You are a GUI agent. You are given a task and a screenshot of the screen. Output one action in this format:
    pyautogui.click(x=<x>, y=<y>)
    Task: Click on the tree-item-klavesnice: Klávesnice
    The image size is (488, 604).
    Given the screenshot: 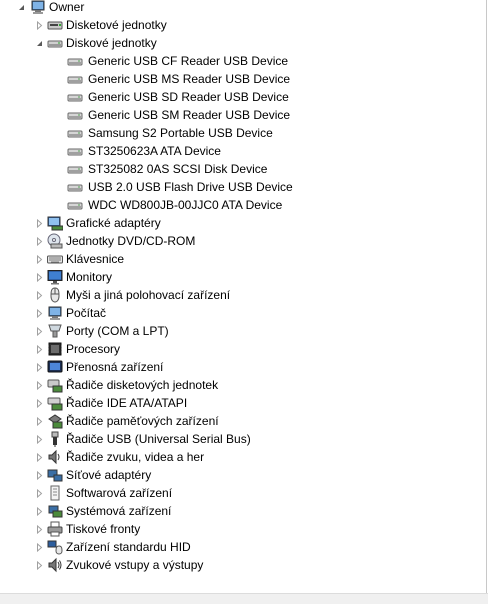 What is the action you would take?
    pyautogui.click(x=62, y=259)
    